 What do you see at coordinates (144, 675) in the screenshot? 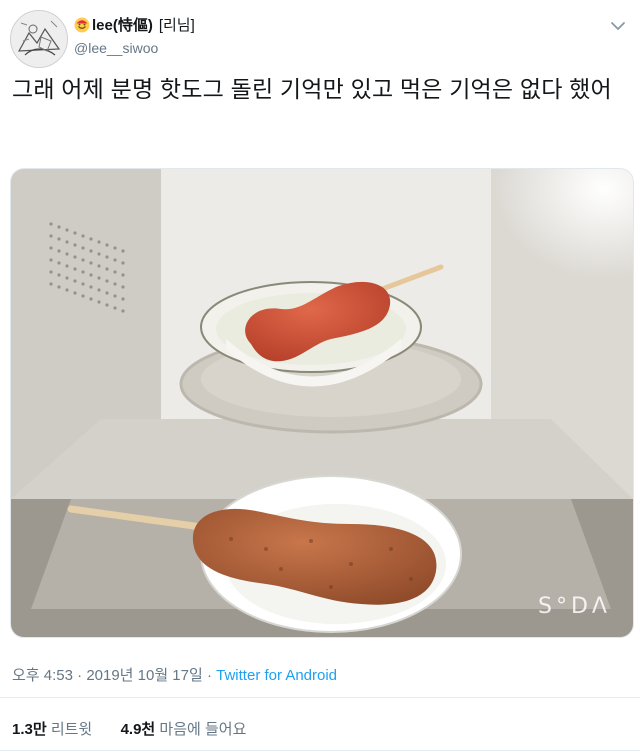
I see `tweet-date: 2019년 10월 17일` at bounding box center [144, 675].